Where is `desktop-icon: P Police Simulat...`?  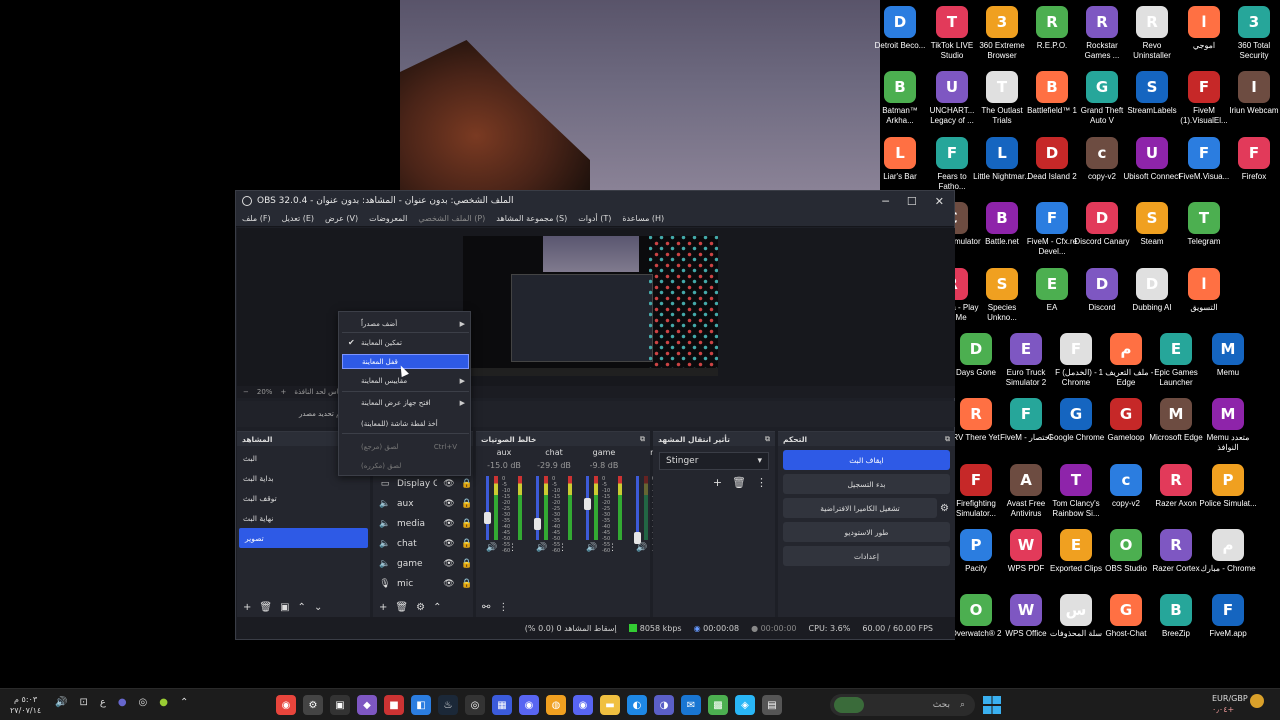 desktop-icon: P Police Simulat... is located at coordinates (1228, 486).